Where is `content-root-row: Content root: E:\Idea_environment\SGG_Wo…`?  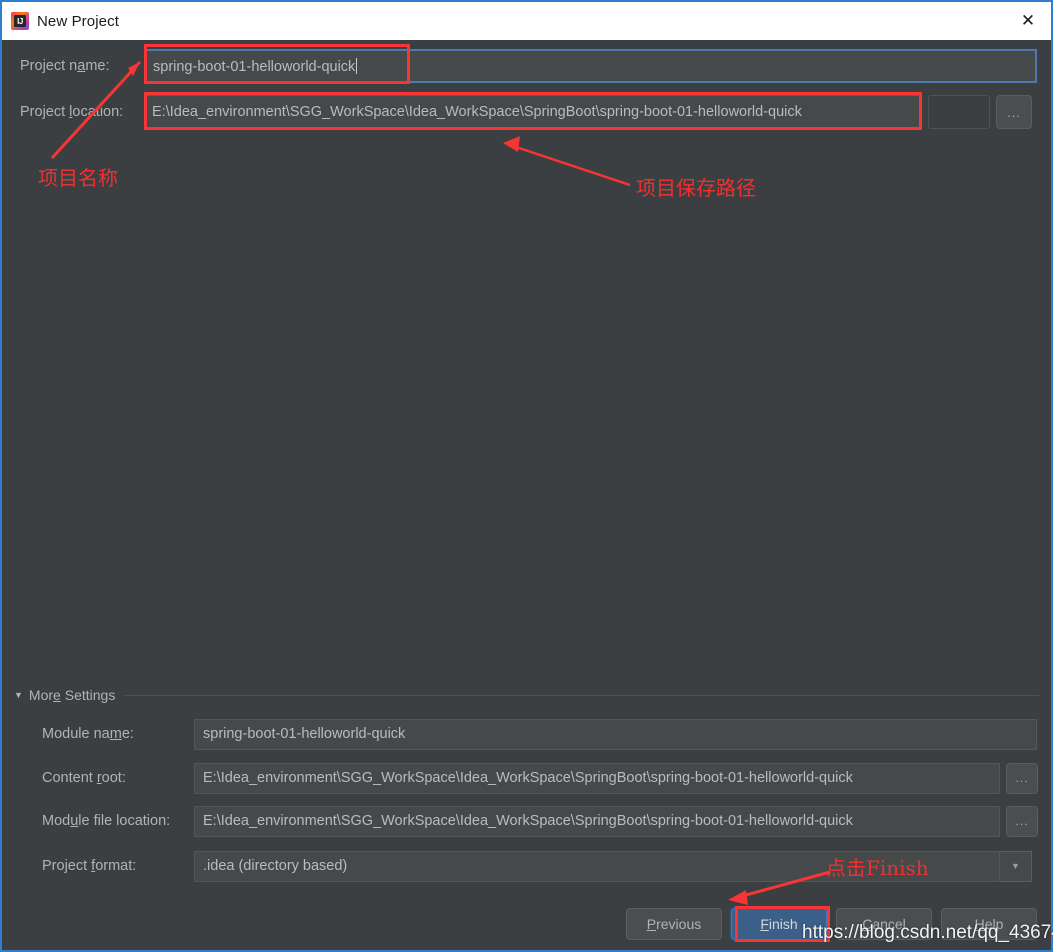
content-root-row: Content root: E:\Idea_environment\SGG_Wo… is located at coordinates (526, 778).